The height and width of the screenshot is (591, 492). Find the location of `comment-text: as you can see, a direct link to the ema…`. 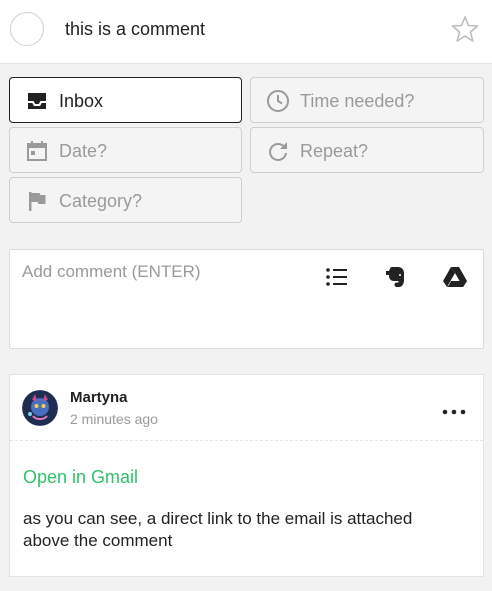

comment-text: as you can see, a direct link to the ema… is located at coordinates (218, 529).